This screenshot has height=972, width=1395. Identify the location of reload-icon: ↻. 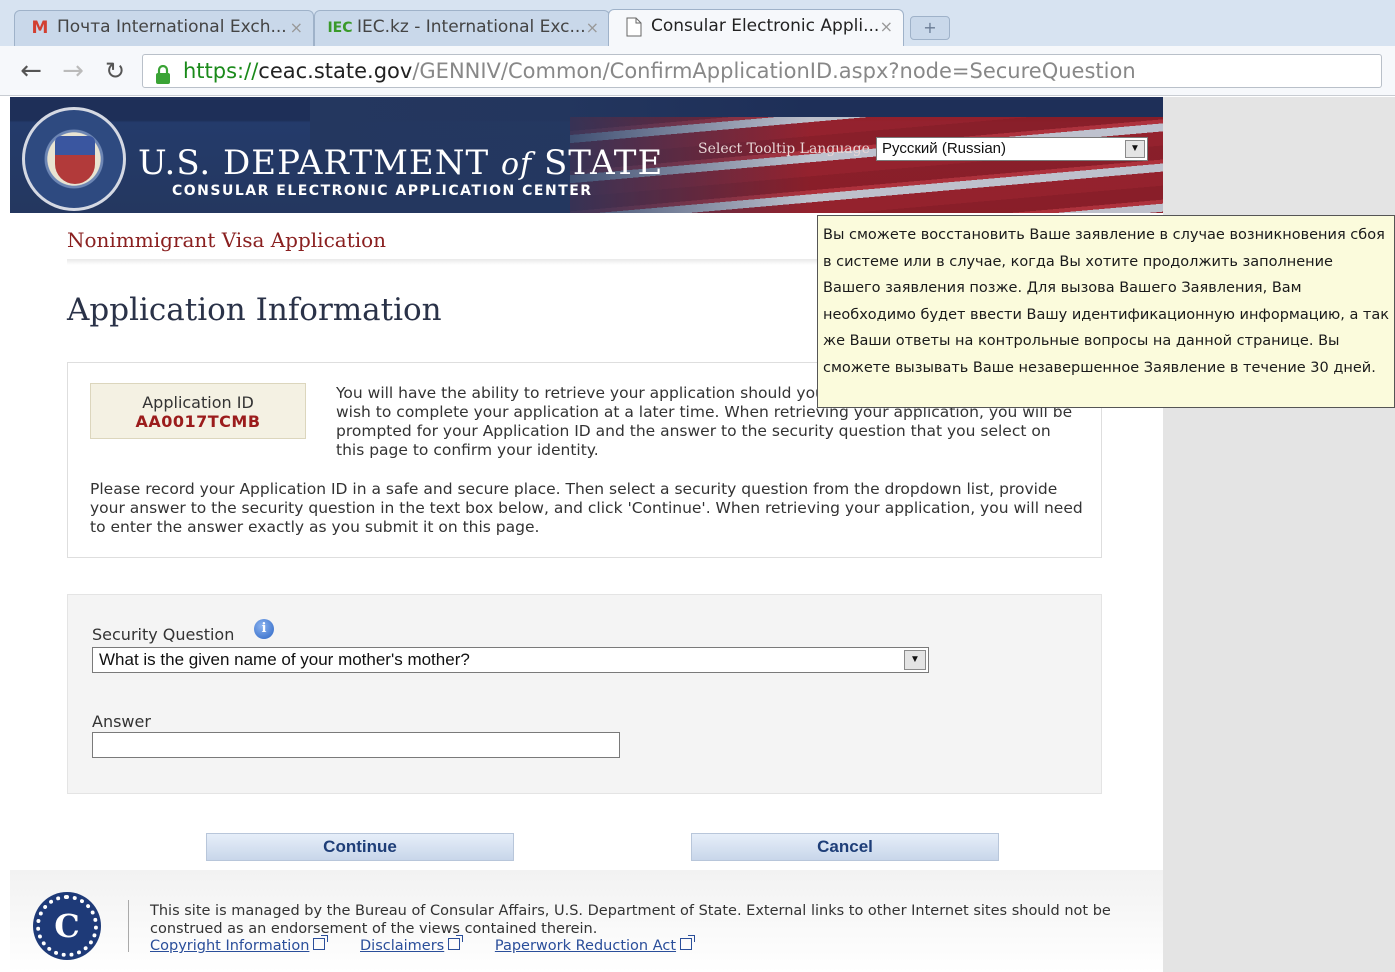
(115, 71).